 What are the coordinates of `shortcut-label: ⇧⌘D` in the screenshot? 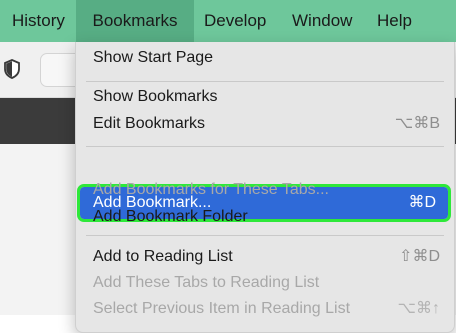 It's located at (419, 256).